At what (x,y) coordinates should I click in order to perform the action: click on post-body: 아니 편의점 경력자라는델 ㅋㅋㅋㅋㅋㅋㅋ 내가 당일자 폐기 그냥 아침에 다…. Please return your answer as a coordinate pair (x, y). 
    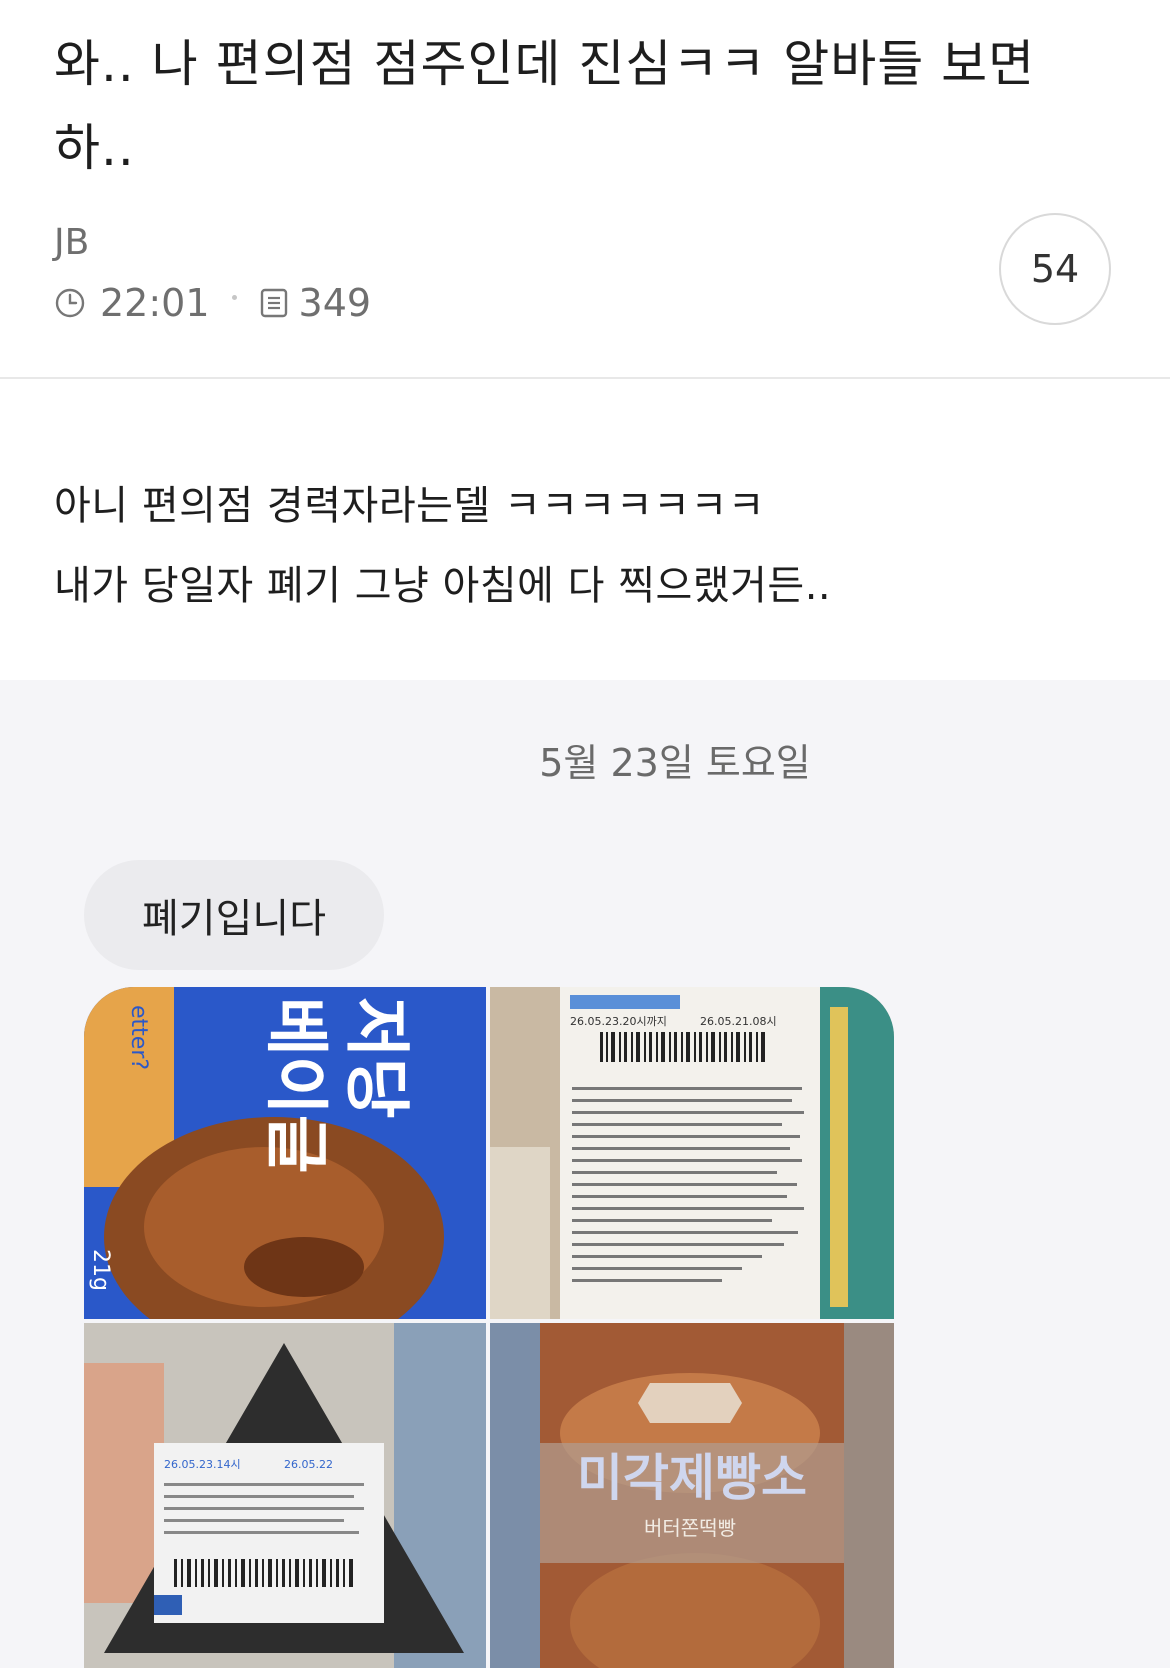
    Looking at the image, I should click on (589, 546).